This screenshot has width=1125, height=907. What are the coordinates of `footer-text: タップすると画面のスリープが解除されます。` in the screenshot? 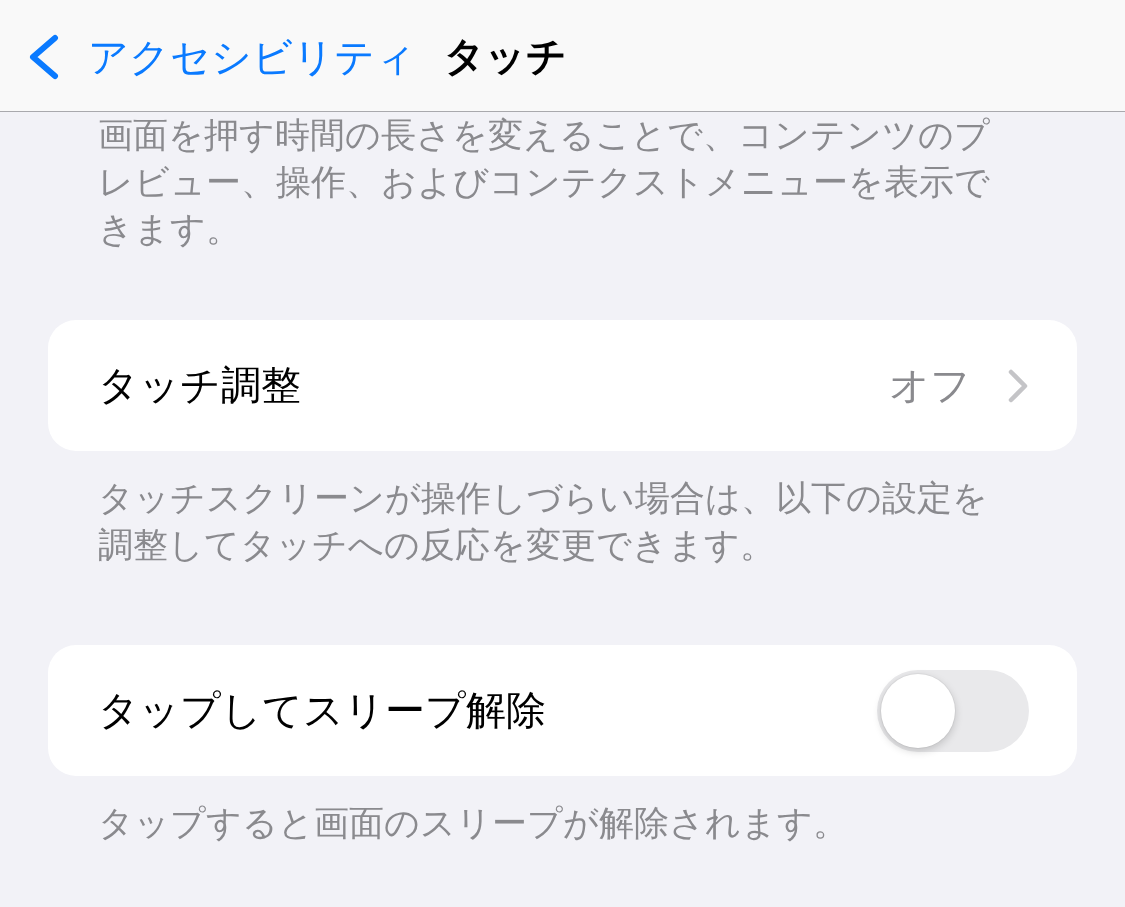 It's located at (473, 823).